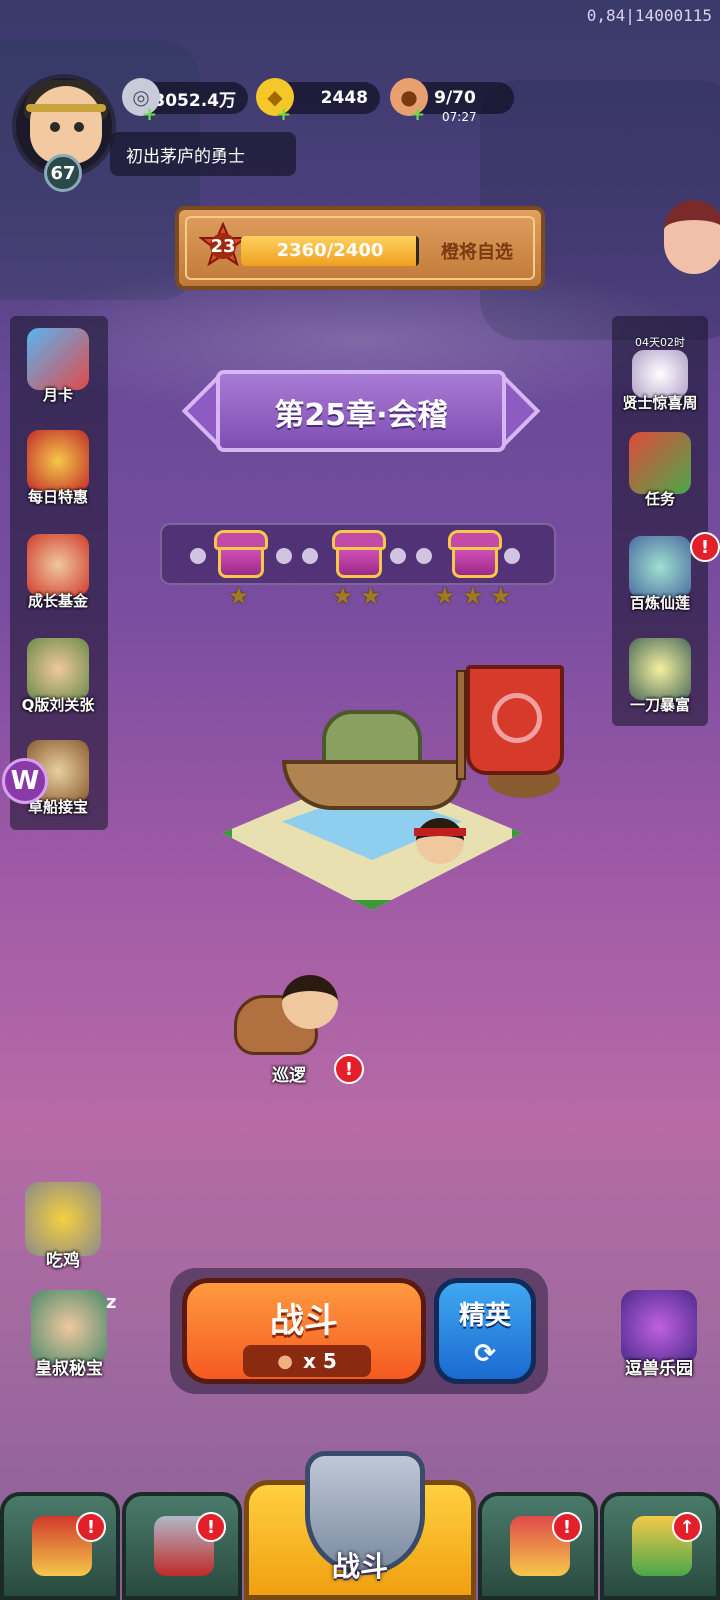  Describe the element at coordinates (515, 720) in the screenshot. I see `axe-flag-icon` at that location.